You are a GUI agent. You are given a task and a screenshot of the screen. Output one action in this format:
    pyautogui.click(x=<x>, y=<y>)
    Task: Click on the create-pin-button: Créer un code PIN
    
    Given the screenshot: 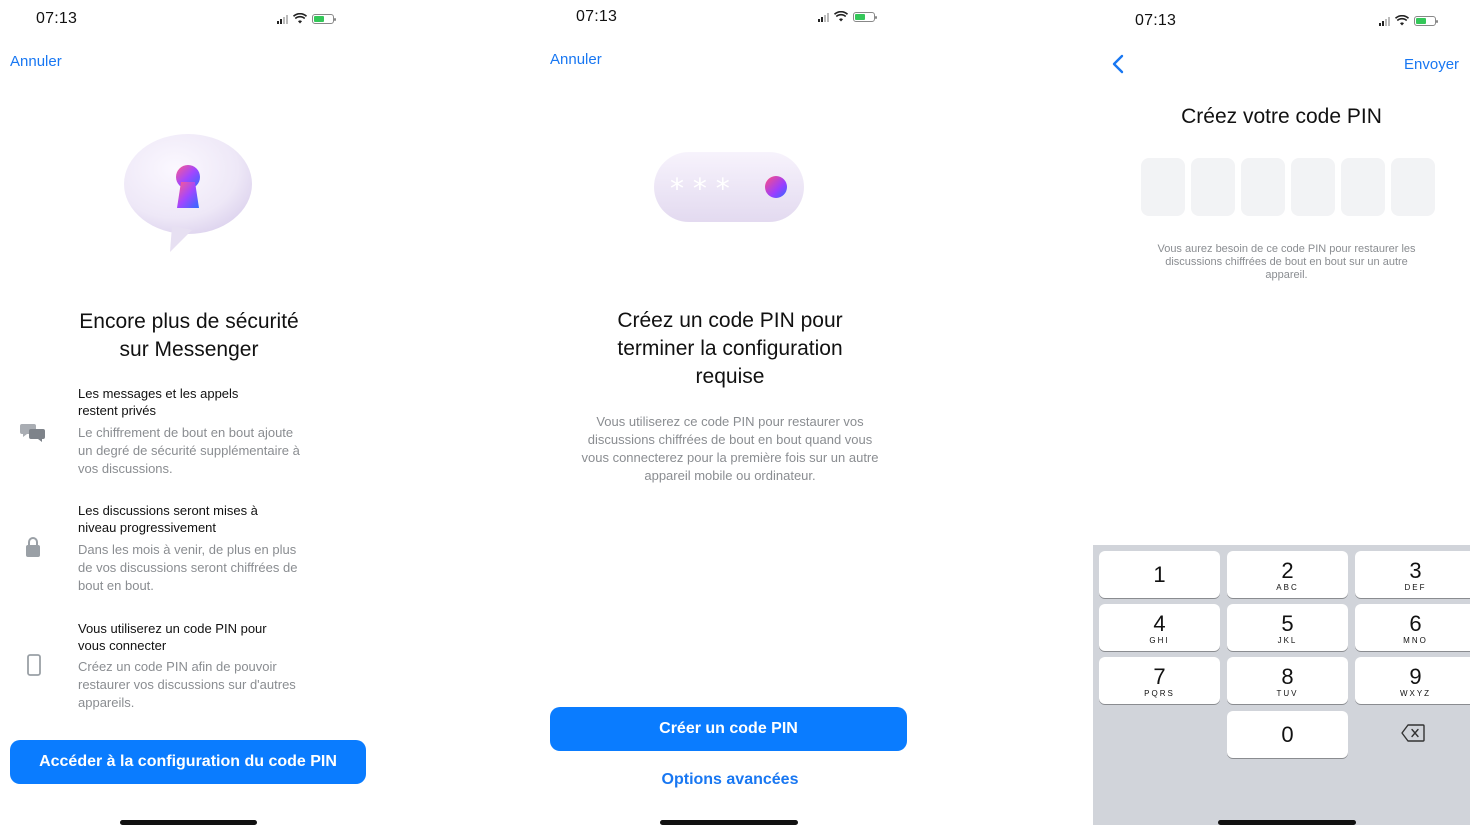 What is the action you would take?
    pyautogui.click(x=728, y=729)
    